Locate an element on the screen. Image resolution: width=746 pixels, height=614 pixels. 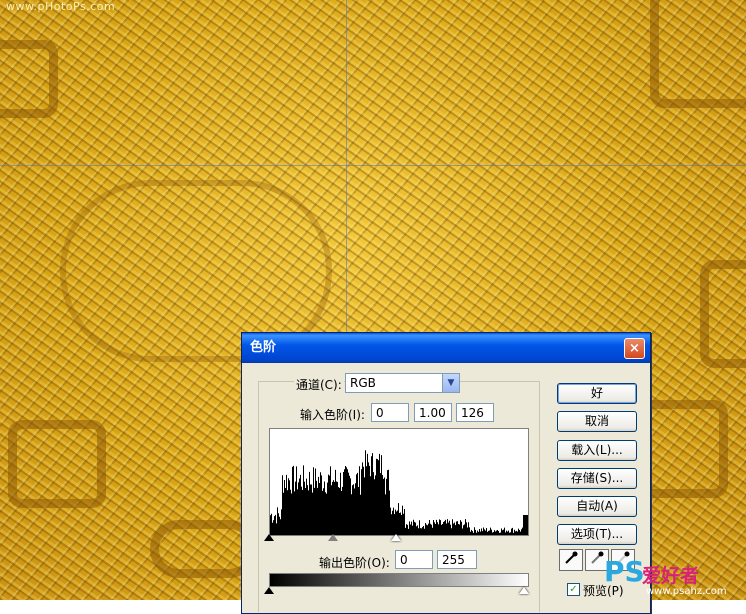
channel-label: 通道(C): is located at coordinates (319, 384).